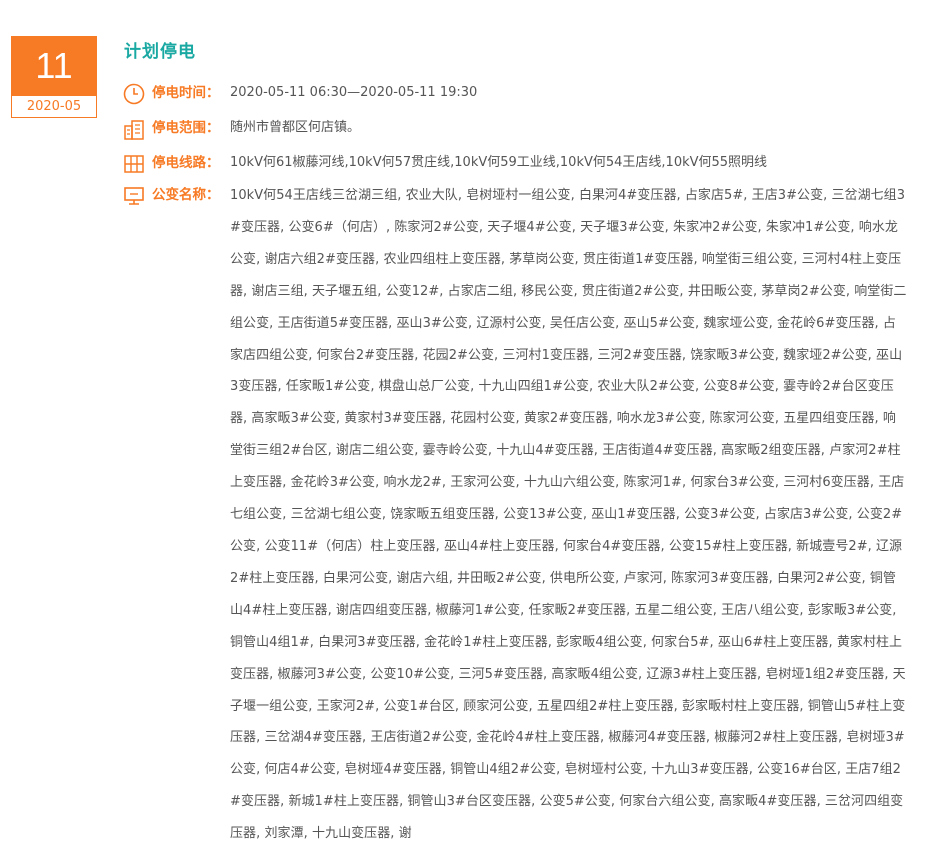  I want to click on notice-title: 计划停电, so click(160, 49).